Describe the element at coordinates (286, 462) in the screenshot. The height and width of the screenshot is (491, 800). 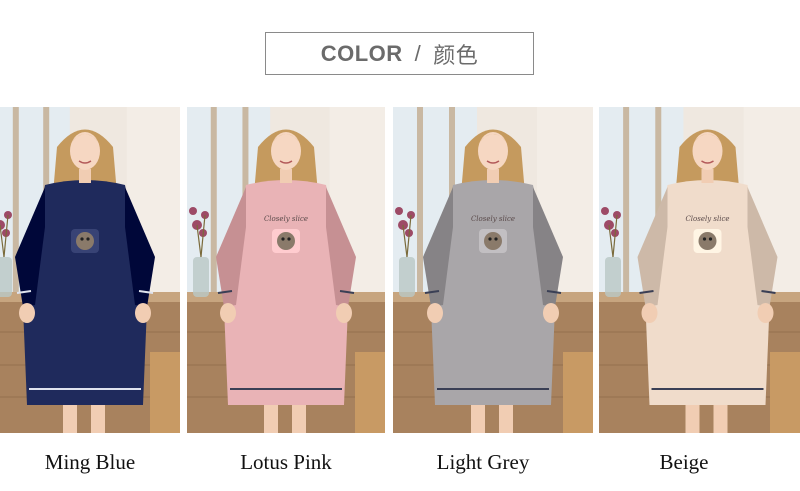
I see `variant-label-lotus-pink: Lotus Pink` at that location.